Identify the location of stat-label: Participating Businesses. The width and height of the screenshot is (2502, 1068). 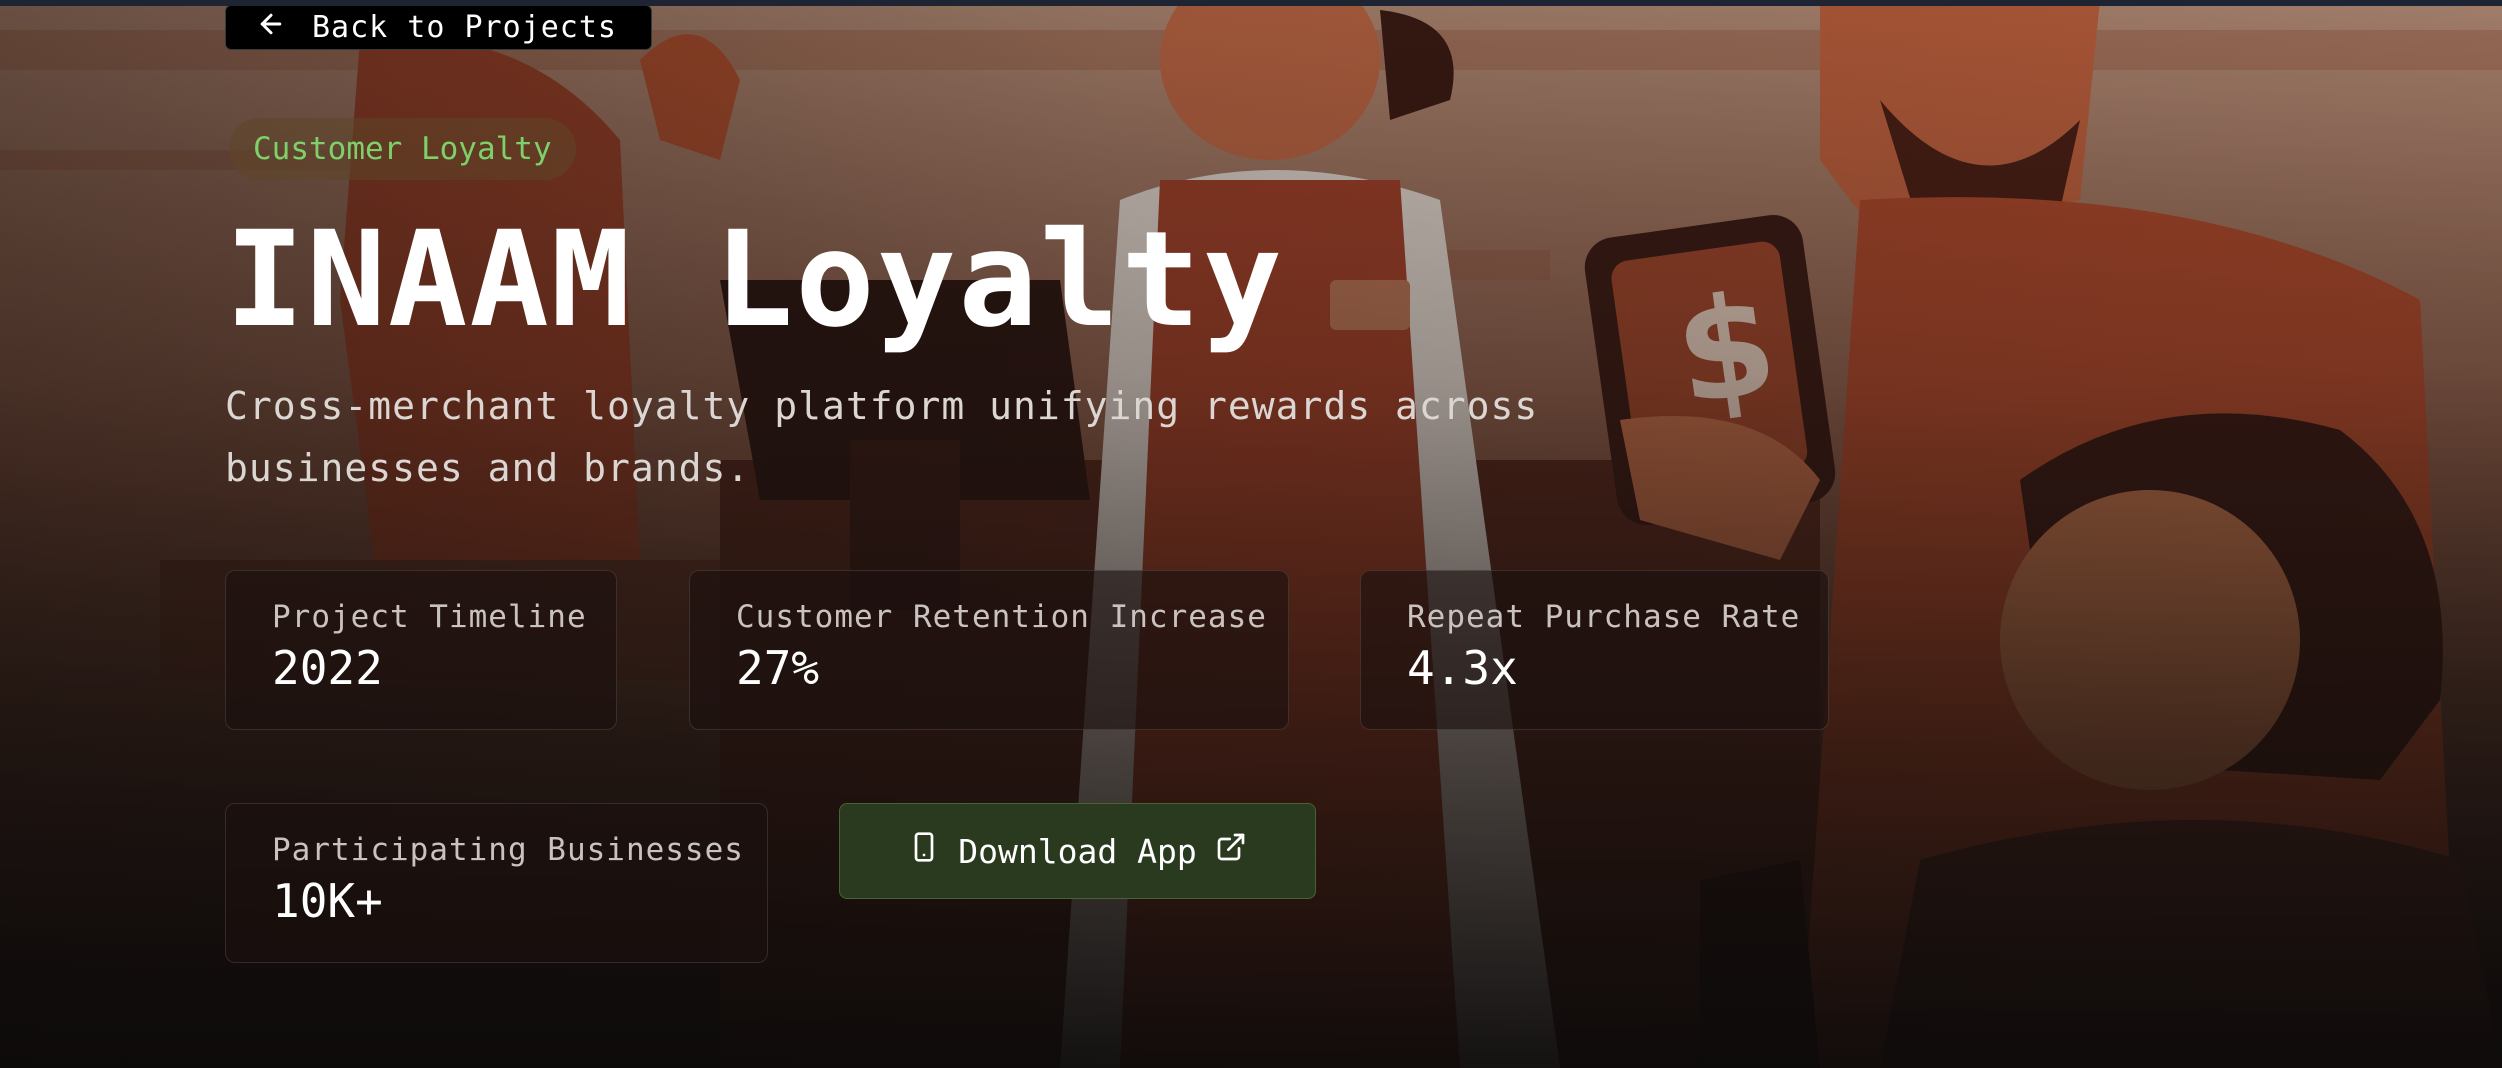
(508, 850).